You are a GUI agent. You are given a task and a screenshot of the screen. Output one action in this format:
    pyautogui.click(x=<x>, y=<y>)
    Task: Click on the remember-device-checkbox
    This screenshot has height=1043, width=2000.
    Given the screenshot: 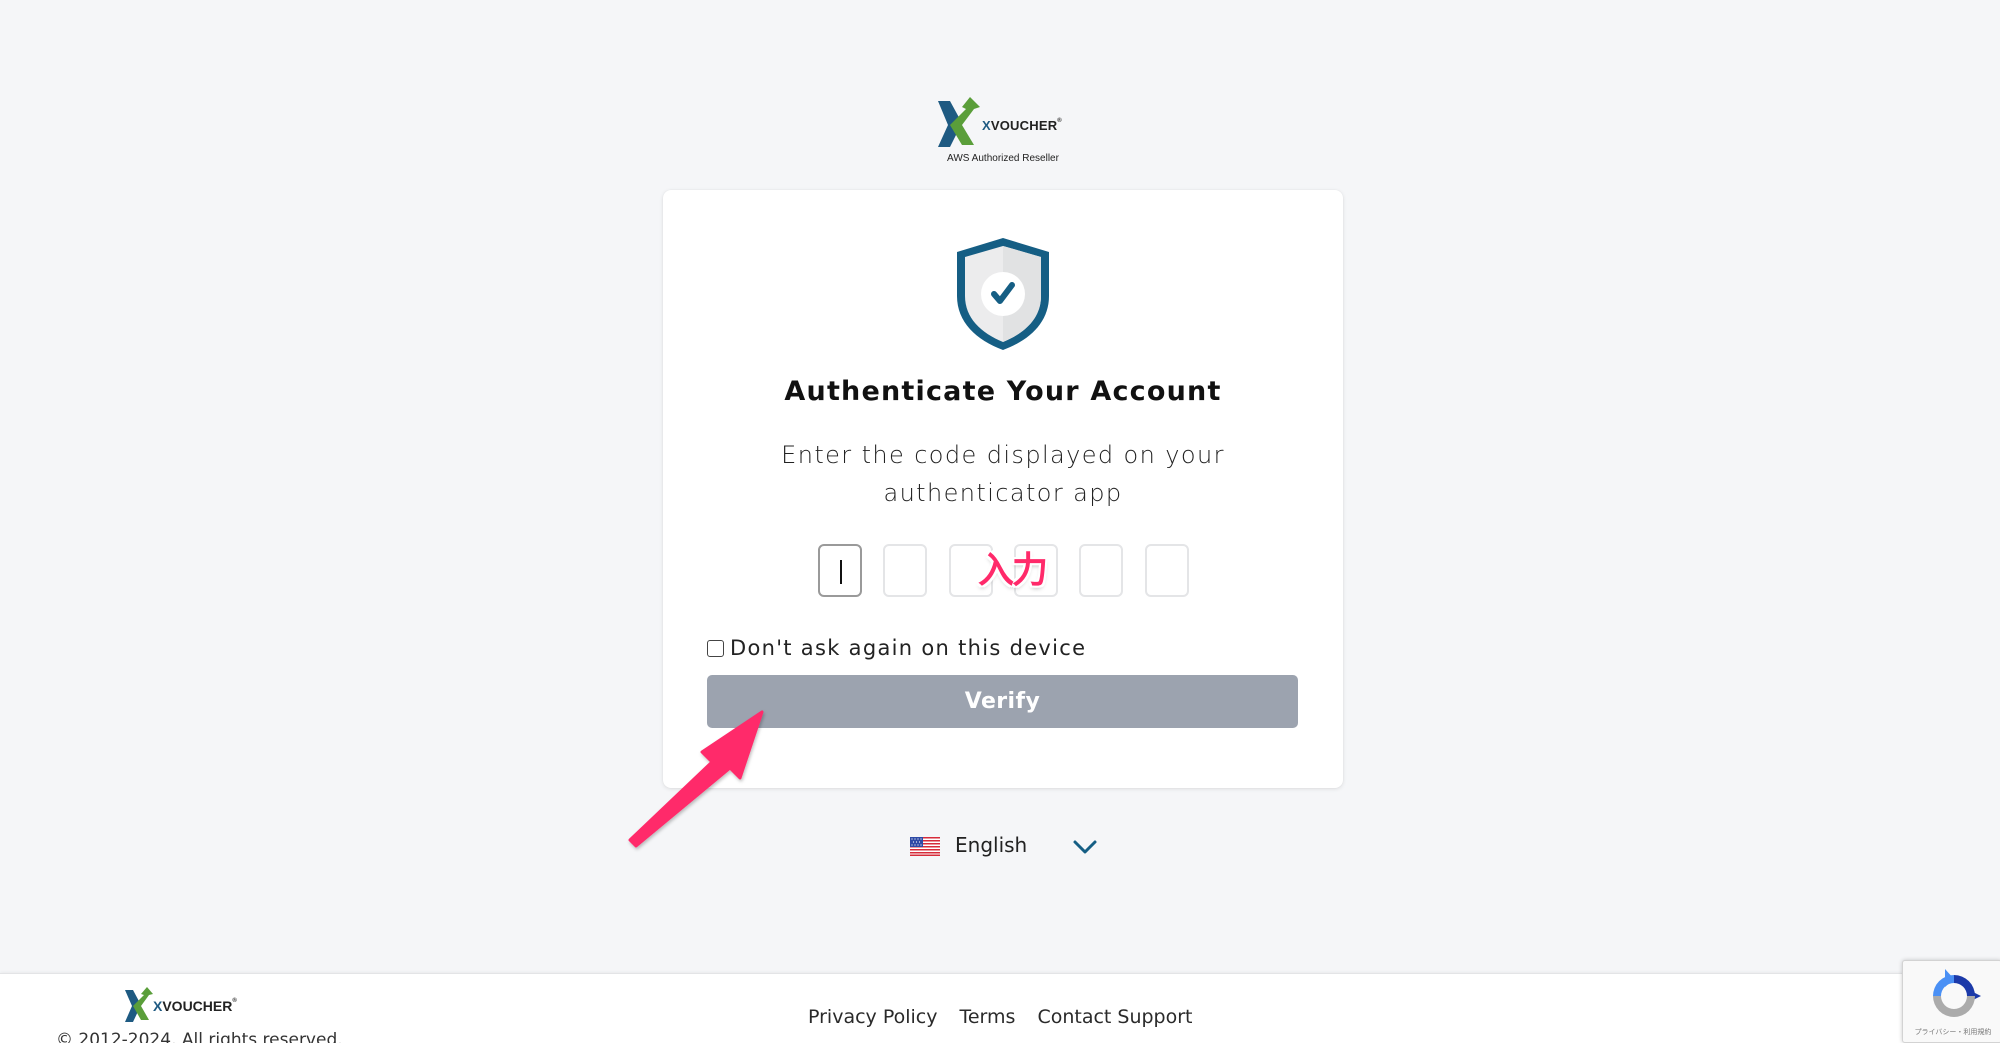 What is the action you would take?
    pyautogui.click(x=715, y=648)
    